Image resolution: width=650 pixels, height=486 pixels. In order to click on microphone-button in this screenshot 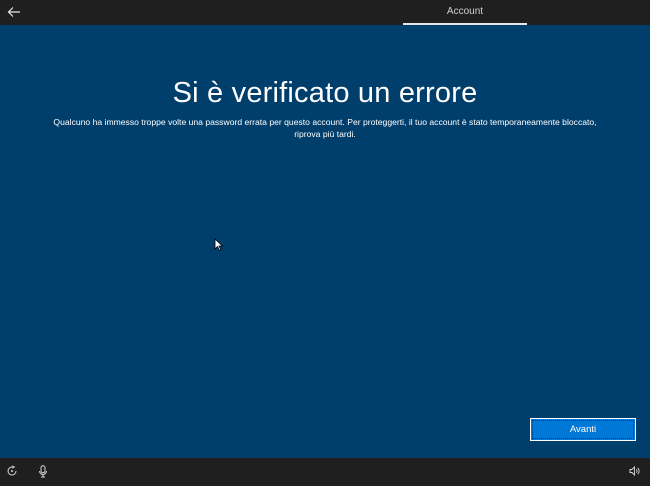, I will do `click(43, 471)`.